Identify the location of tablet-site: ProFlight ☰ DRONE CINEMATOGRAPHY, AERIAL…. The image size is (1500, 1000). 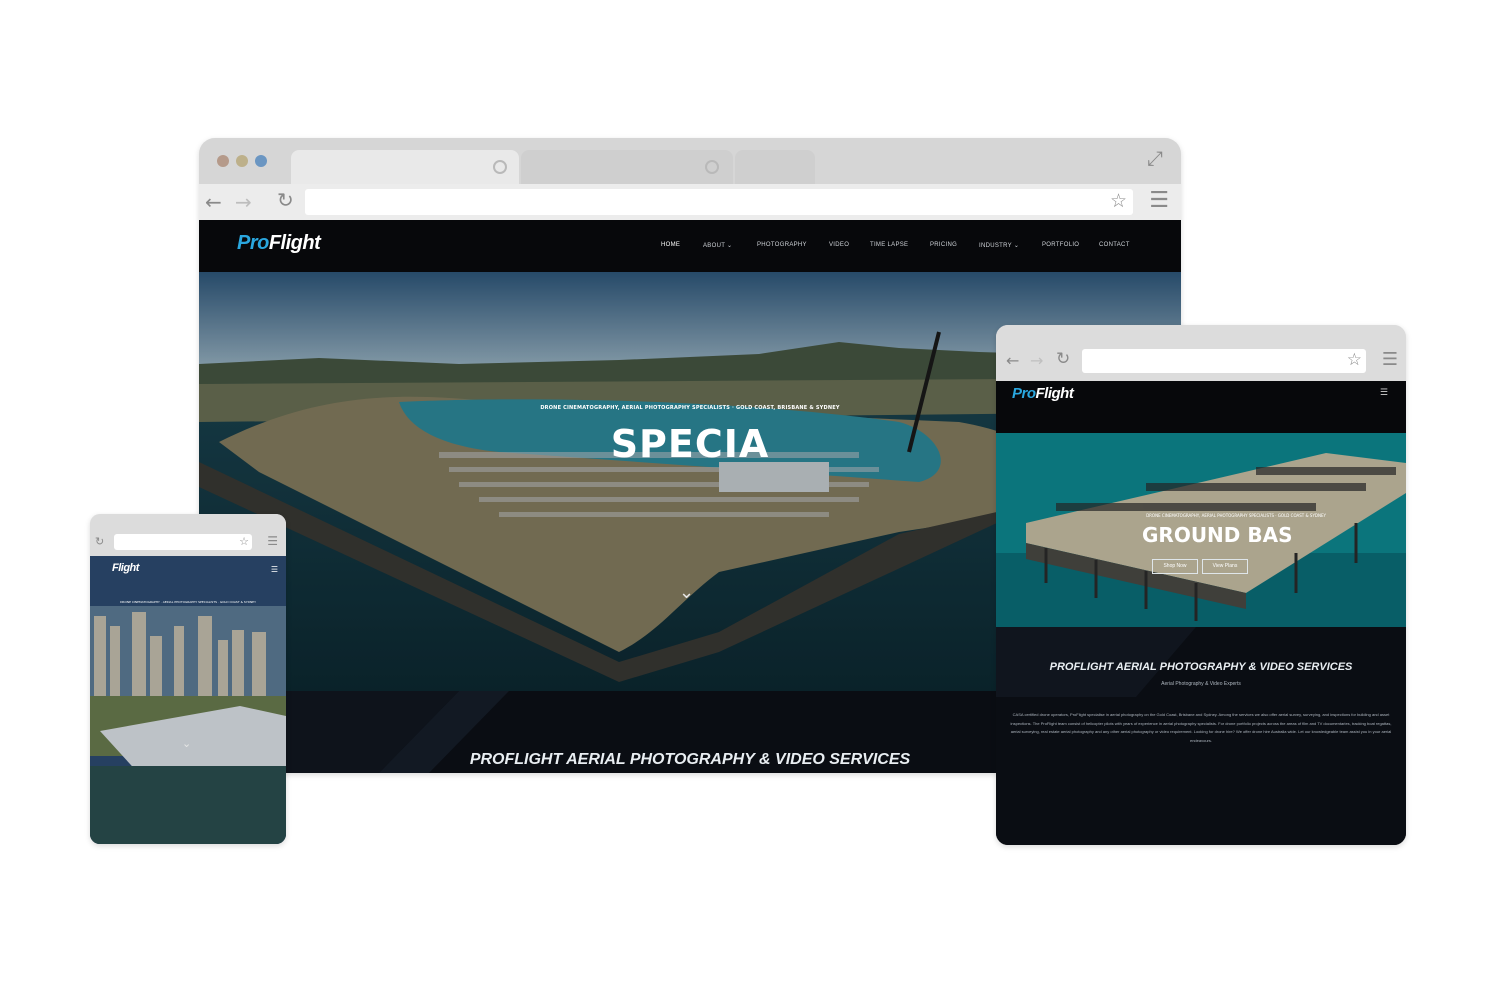
(1201, 613).